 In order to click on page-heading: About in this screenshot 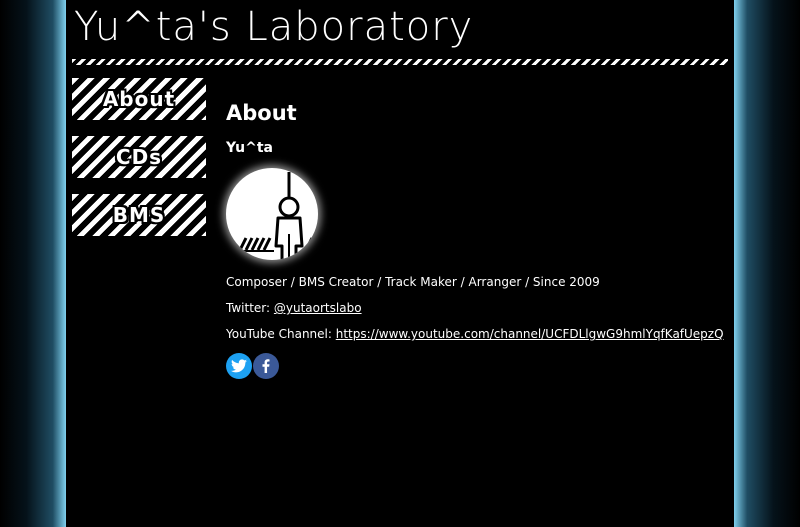, I will do `click(261, 113)`.